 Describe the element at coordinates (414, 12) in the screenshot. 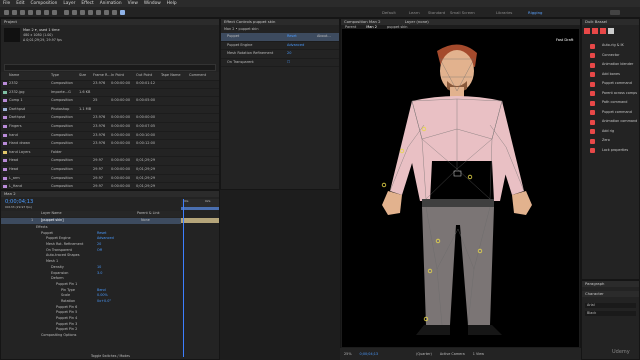

I see `workspace-learn: Learn` at that location.